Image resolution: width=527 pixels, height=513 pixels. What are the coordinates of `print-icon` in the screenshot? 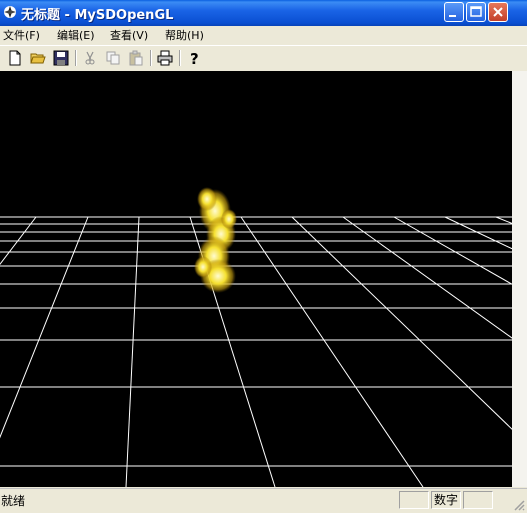 It's located at (165, 58).